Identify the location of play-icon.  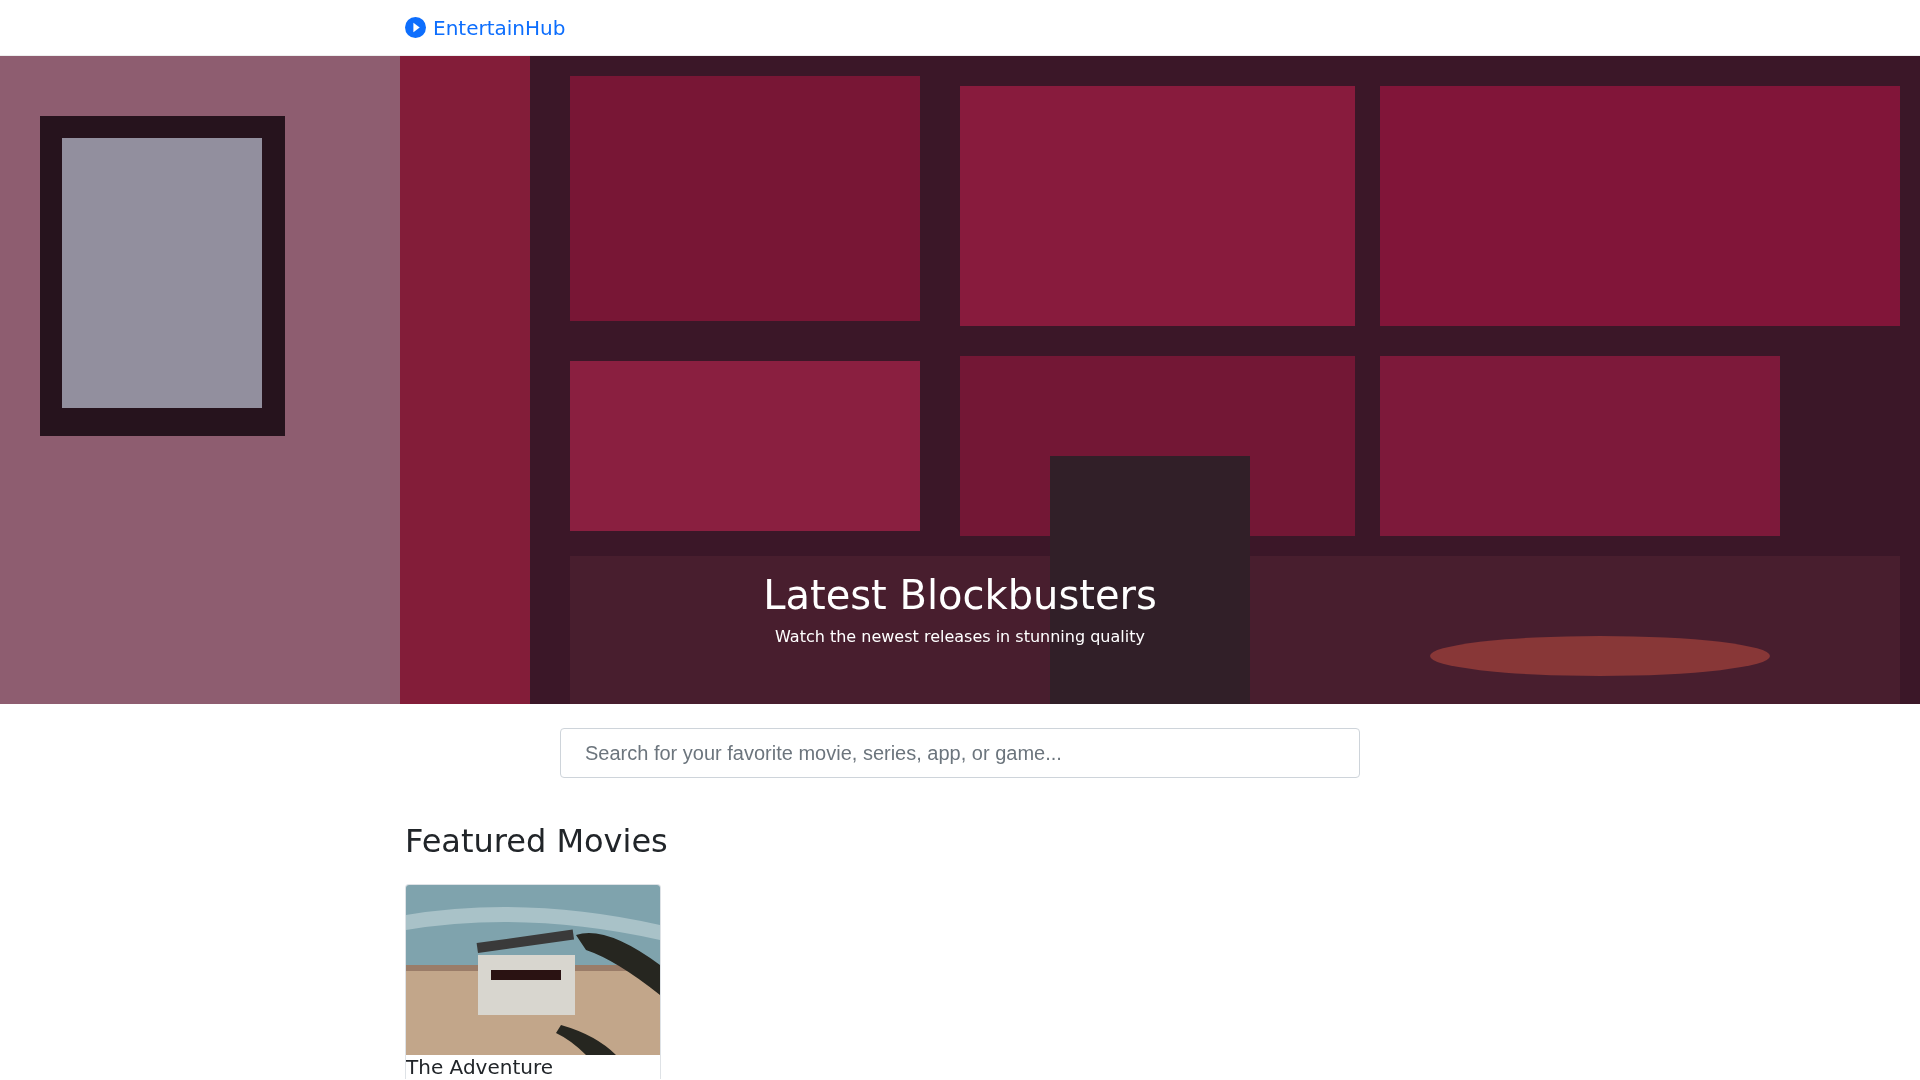
(415, 27).